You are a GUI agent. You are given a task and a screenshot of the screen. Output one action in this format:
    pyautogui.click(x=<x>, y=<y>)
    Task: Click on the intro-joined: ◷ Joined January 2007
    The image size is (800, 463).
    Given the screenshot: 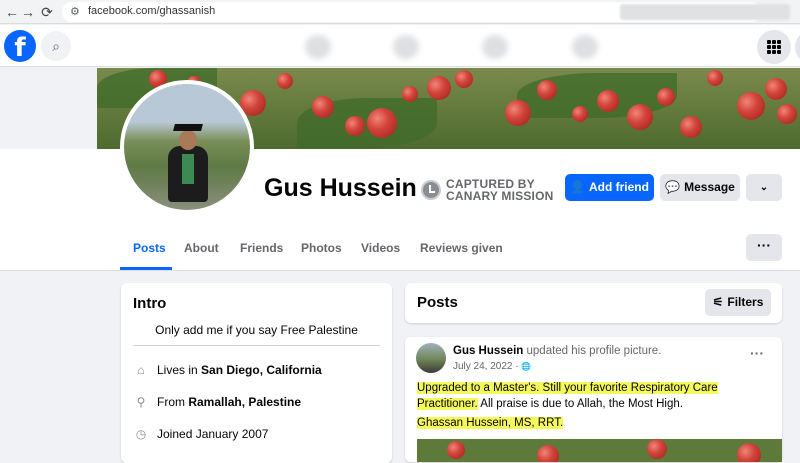 What is the action you would take?
    pyautogui.click(x=201, y=434)
    